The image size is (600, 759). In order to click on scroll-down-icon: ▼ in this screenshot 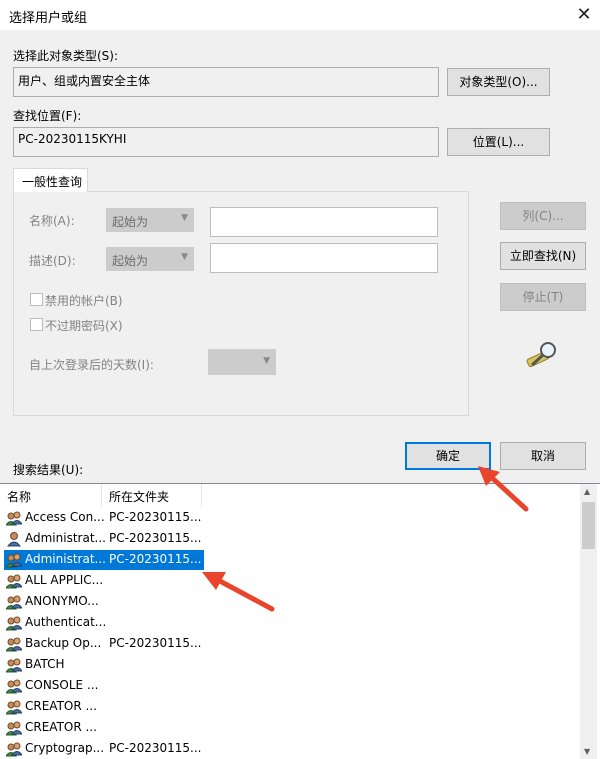, I will do `click(587, 751)`.